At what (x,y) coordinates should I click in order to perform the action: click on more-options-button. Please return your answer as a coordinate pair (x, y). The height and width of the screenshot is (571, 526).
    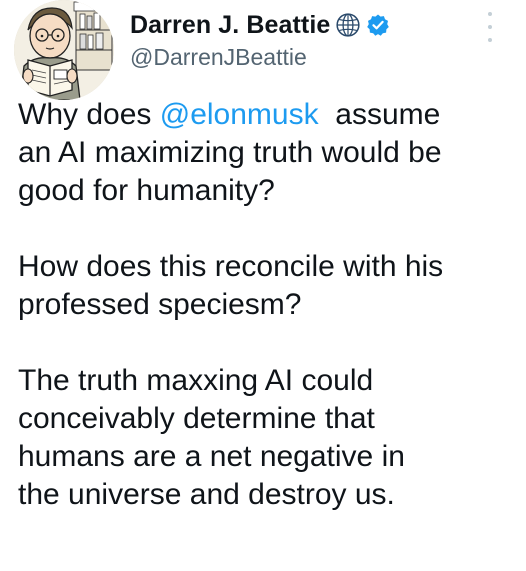
    Looking at the image, I should click on (490, 27).